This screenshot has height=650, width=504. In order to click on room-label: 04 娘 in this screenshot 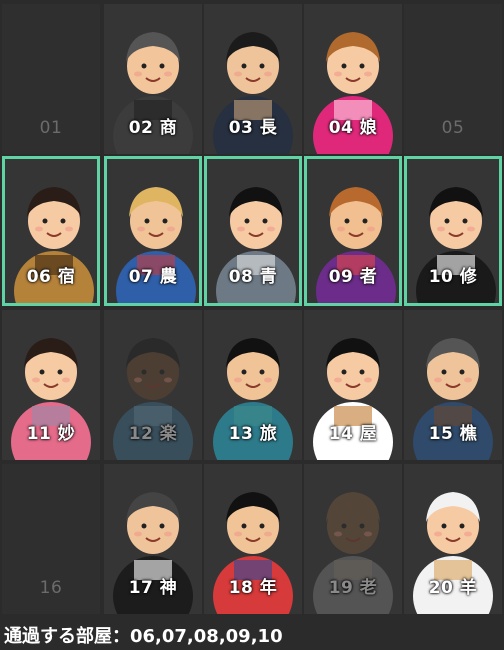, I will do `click(353, 128)`.